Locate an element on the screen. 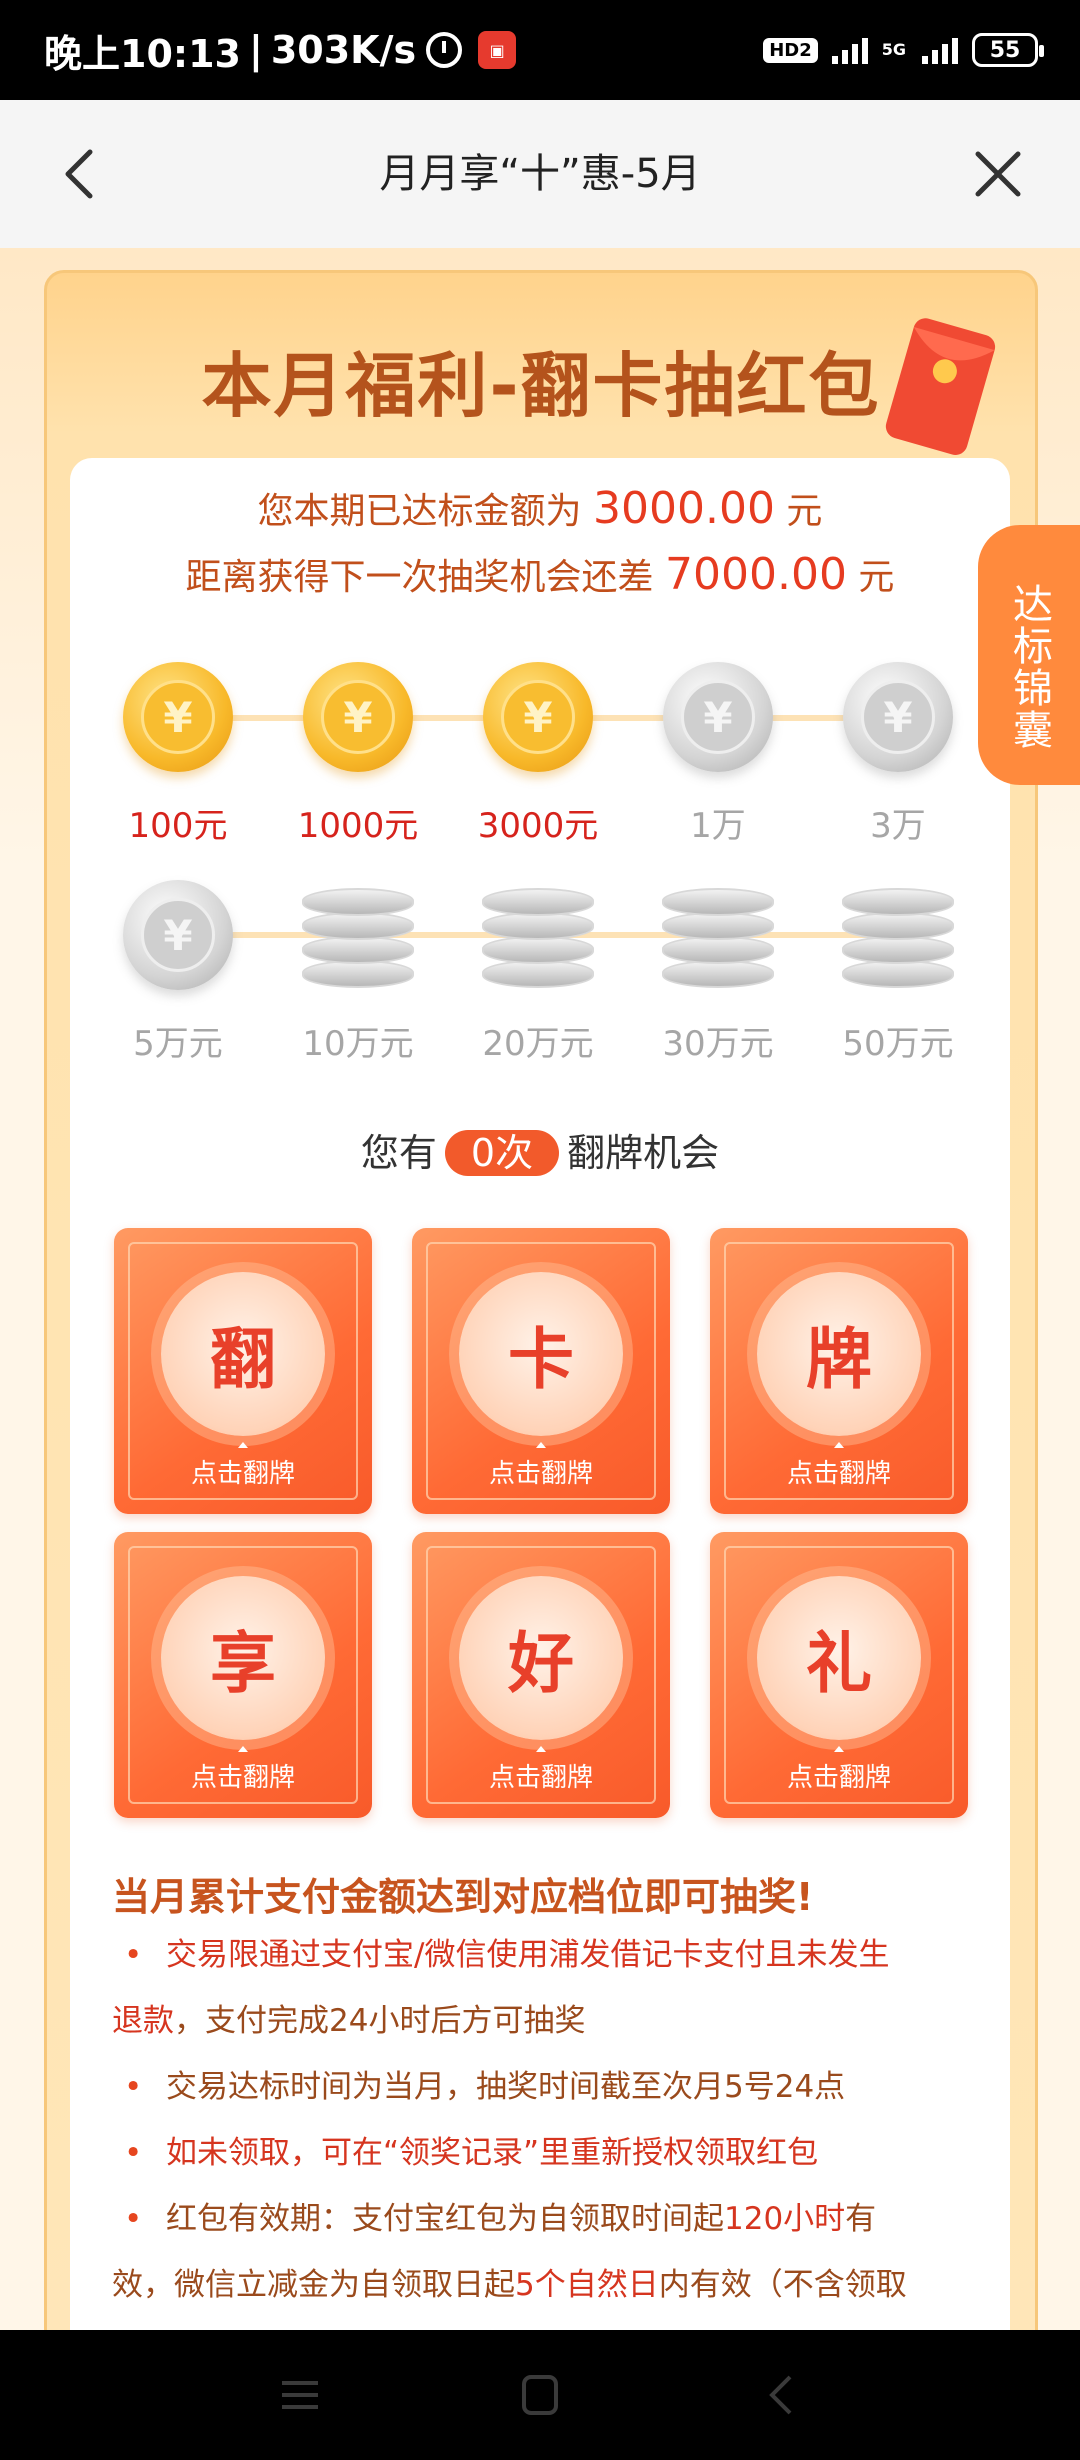 This screenshot has height=2460, width=1080. summary-2-text: 距离获得下一次抽奖机会还差 is located at coordinates (419, 577).